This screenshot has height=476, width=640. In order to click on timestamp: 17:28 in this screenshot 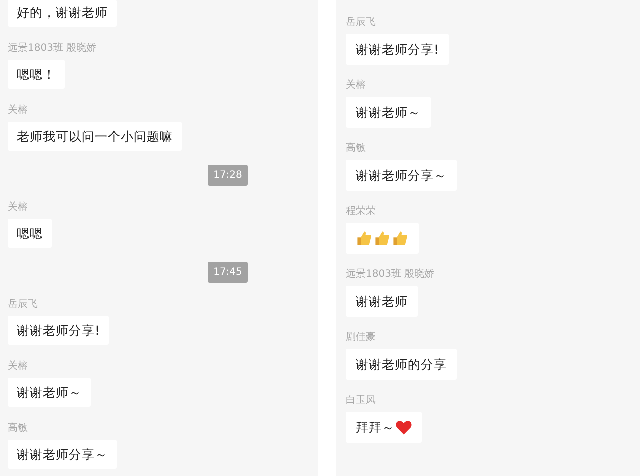, I will do `click(228, 175)`.